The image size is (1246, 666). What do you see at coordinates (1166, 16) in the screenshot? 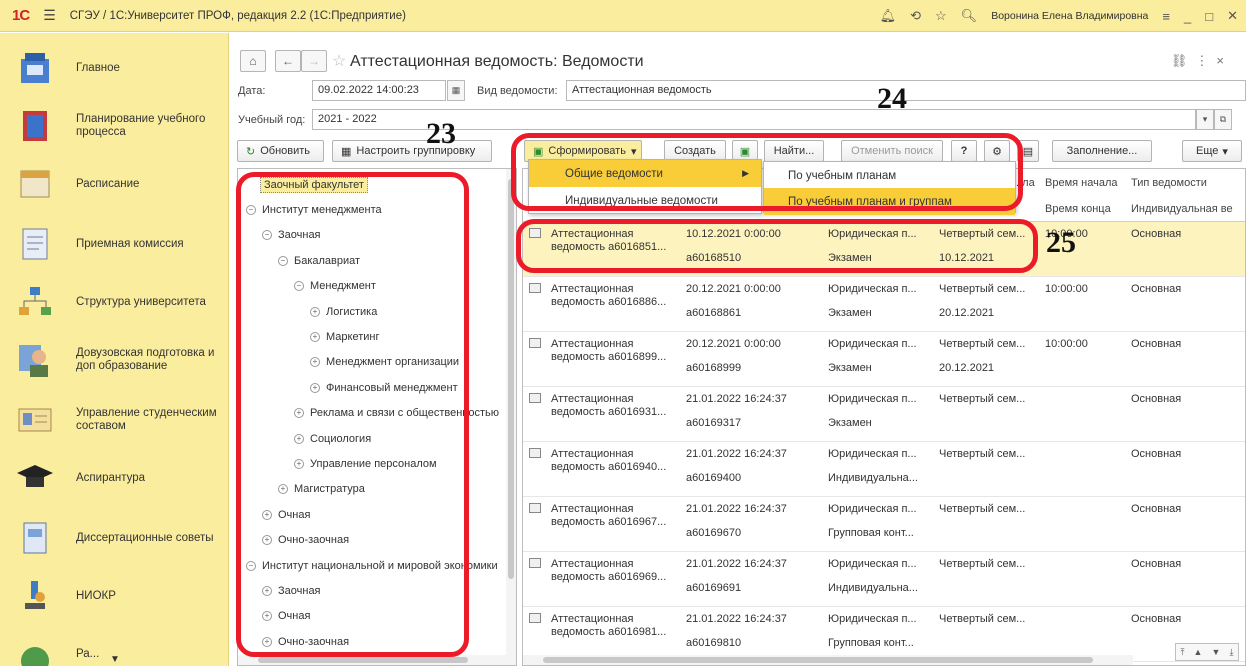
I see `settings-menu-icon: ≡` at bounding box center [1166, 16].